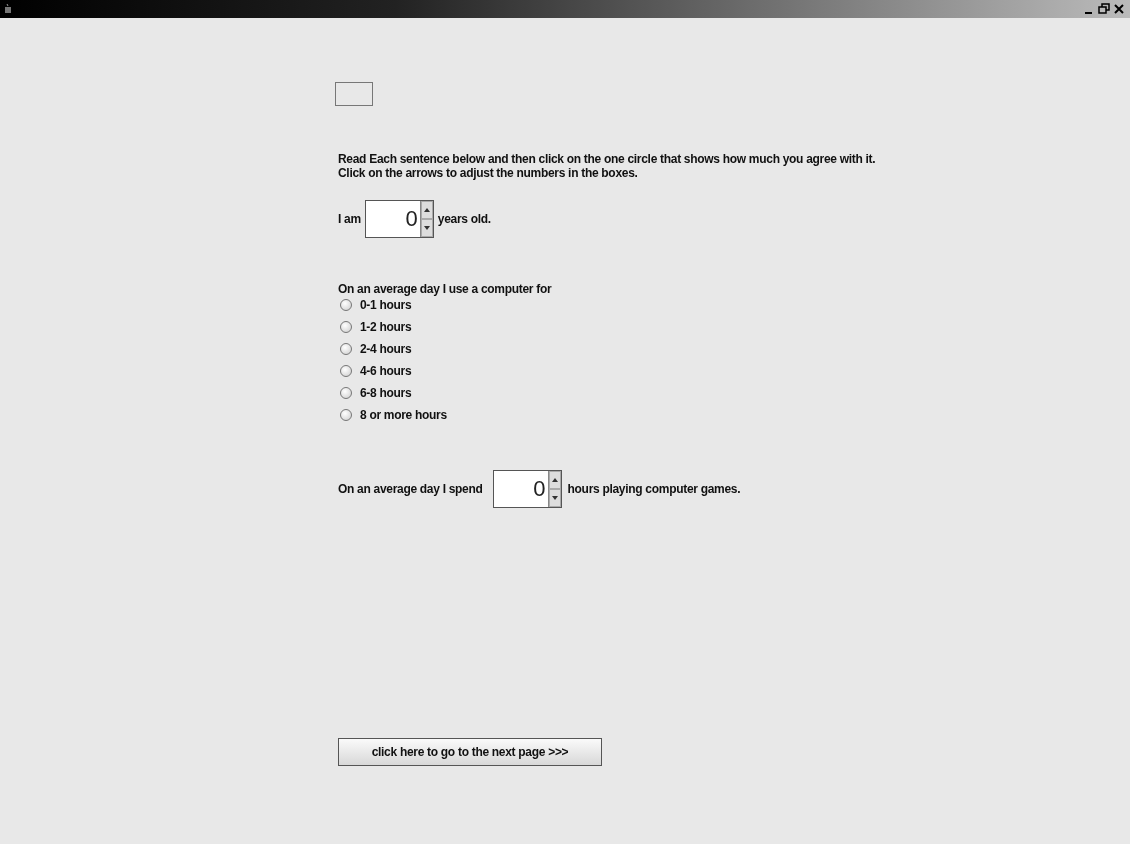  I want to click on question-text: On an average day I use a computer for, so click(445, 289).